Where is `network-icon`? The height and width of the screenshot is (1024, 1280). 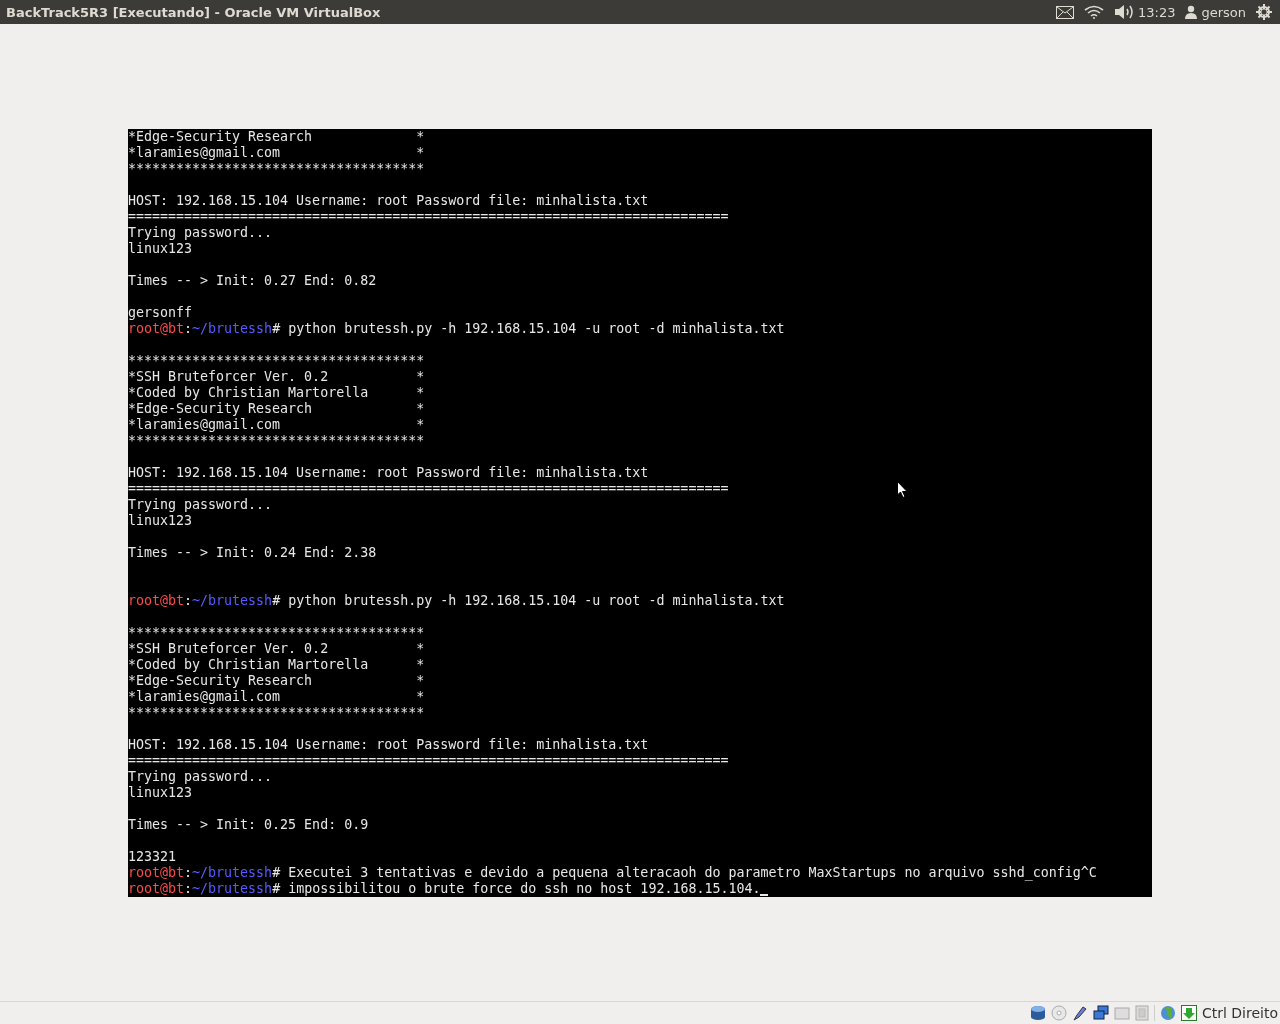
network-icon is located at coordinates (1100, 1013).